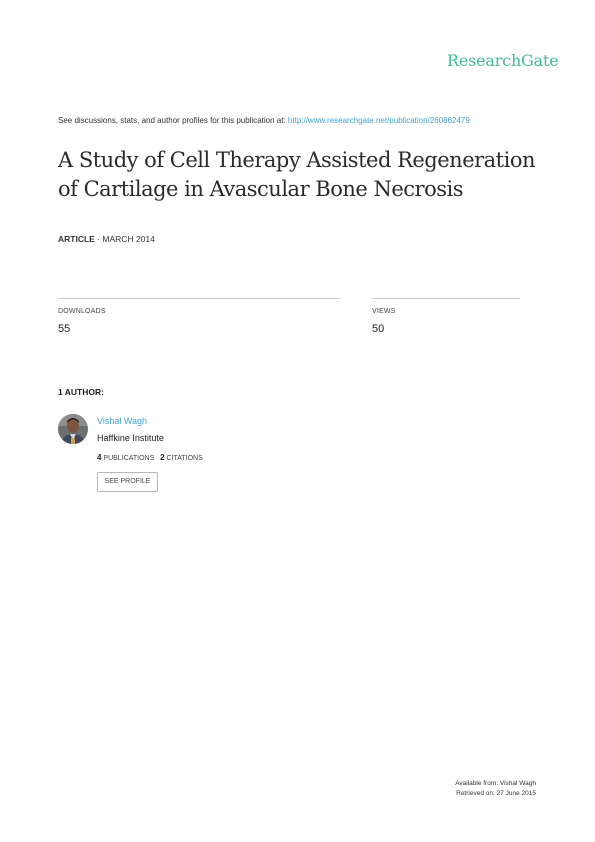 The width and height of the screenshot is (595, 842). Describe the element at coordinates (82, 311) in the screenshot. I see `downloads-label: DOWNLOADS` at that location.